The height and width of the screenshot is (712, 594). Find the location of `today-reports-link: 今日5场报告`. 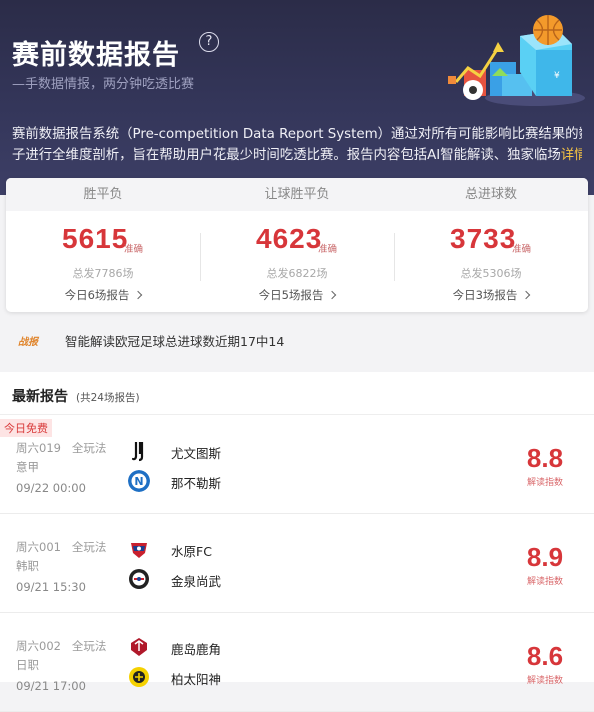

today-reports-link: 今日5场报告 is located at coordinates (297, 295).